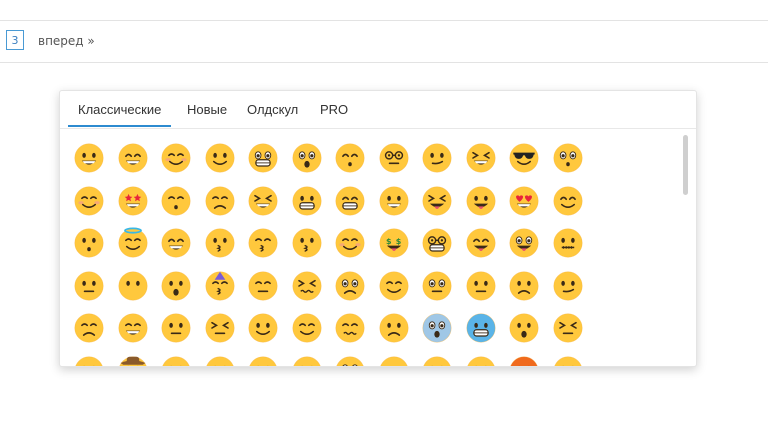  Describe the element at coordinates (89, 360) in the screenshot. I see `face-a-emoji` at that location.